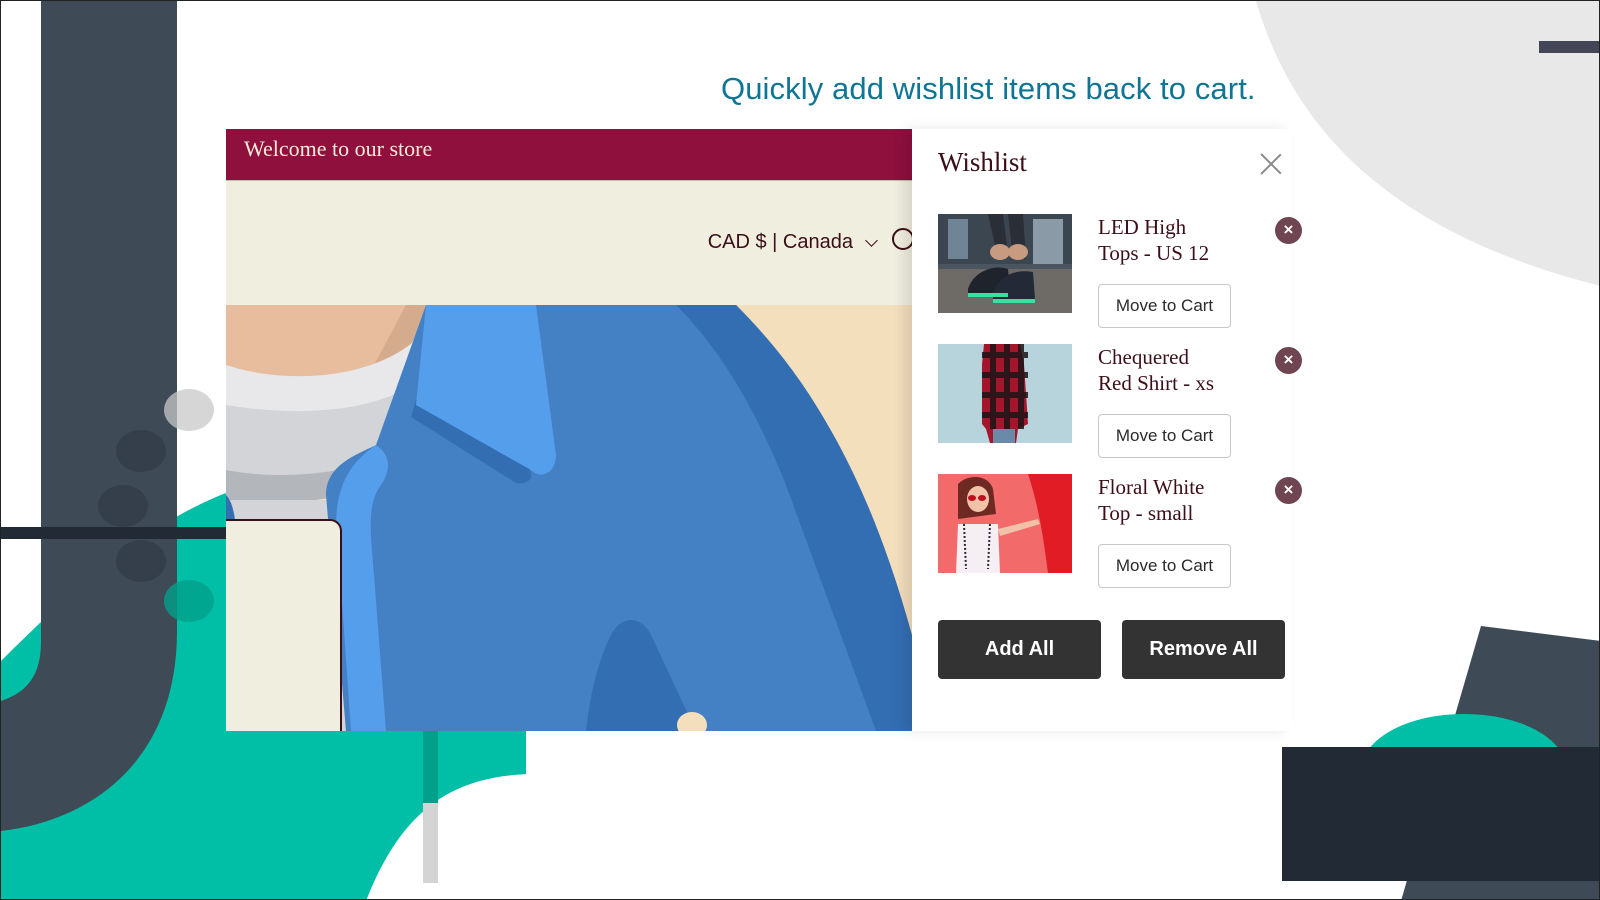 The image size is (1600, 900). What do you see at coordinates (1163, 500) in the screenshot?
I see `item-name: Floral White Top - small` at bounding box center [1163, 500].